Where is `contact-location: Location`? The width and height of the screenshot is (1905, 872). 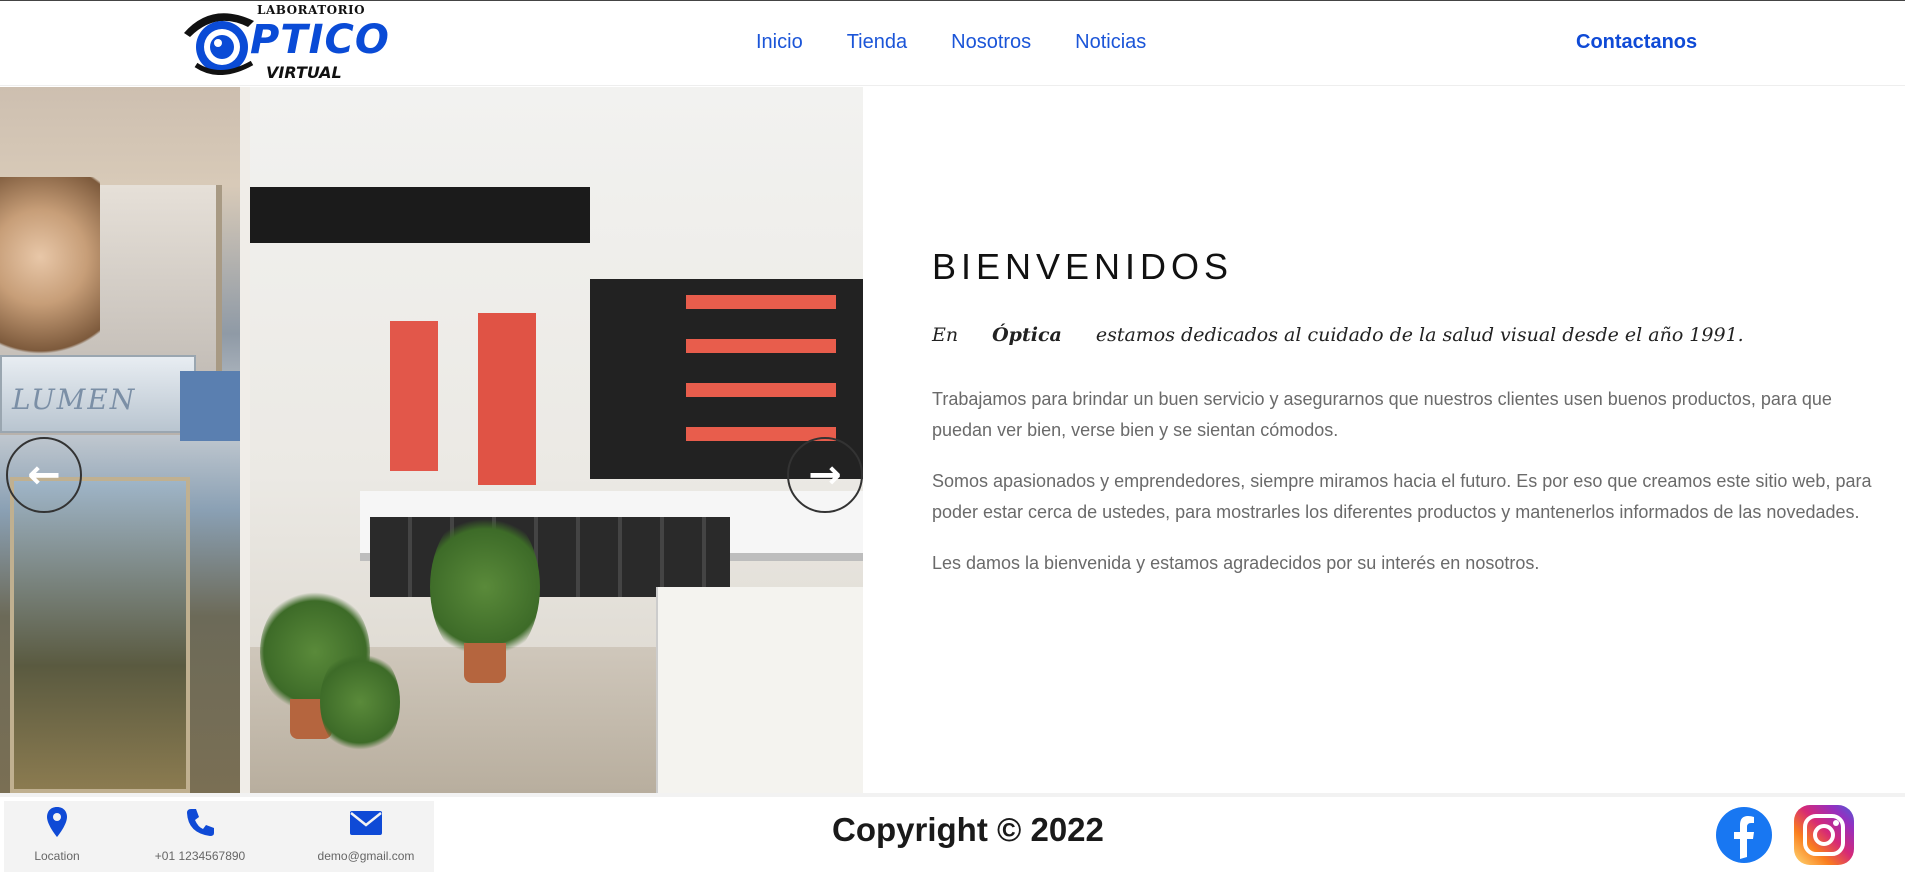
contact-location: Location is located at coordinates (57, 834).